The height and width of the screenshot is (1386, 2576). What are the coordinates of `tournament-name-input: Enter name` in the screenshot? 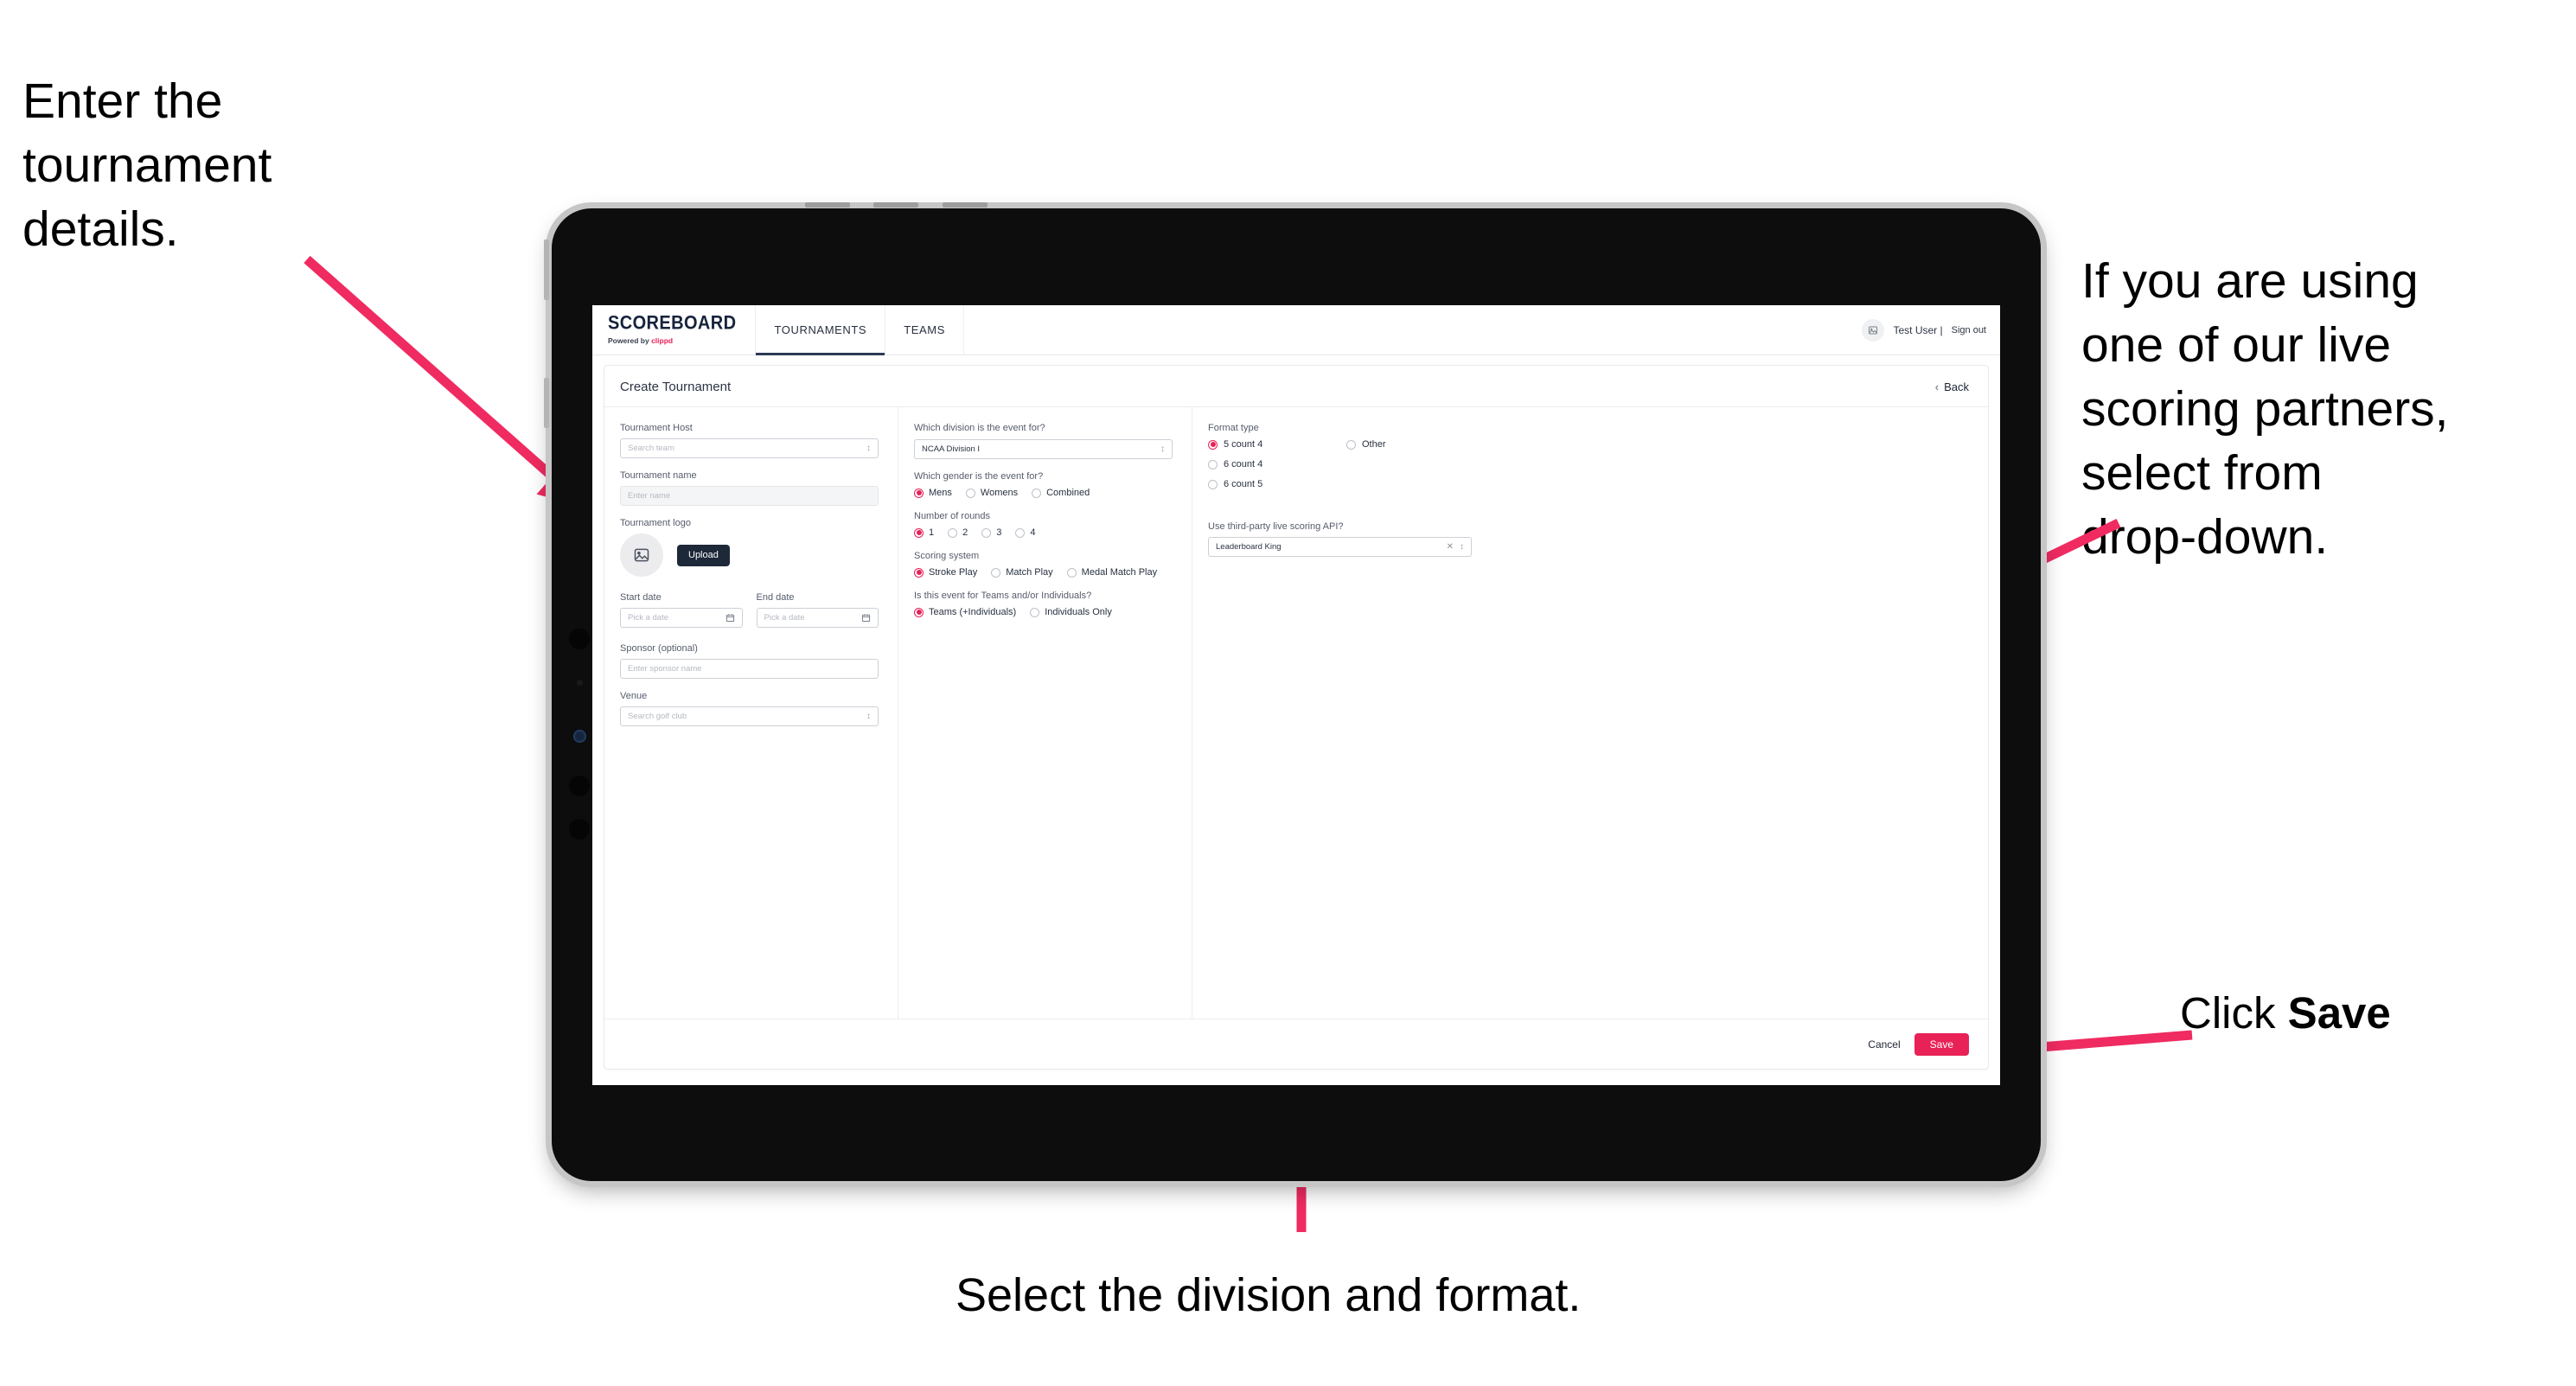 It's located at (749, 496).